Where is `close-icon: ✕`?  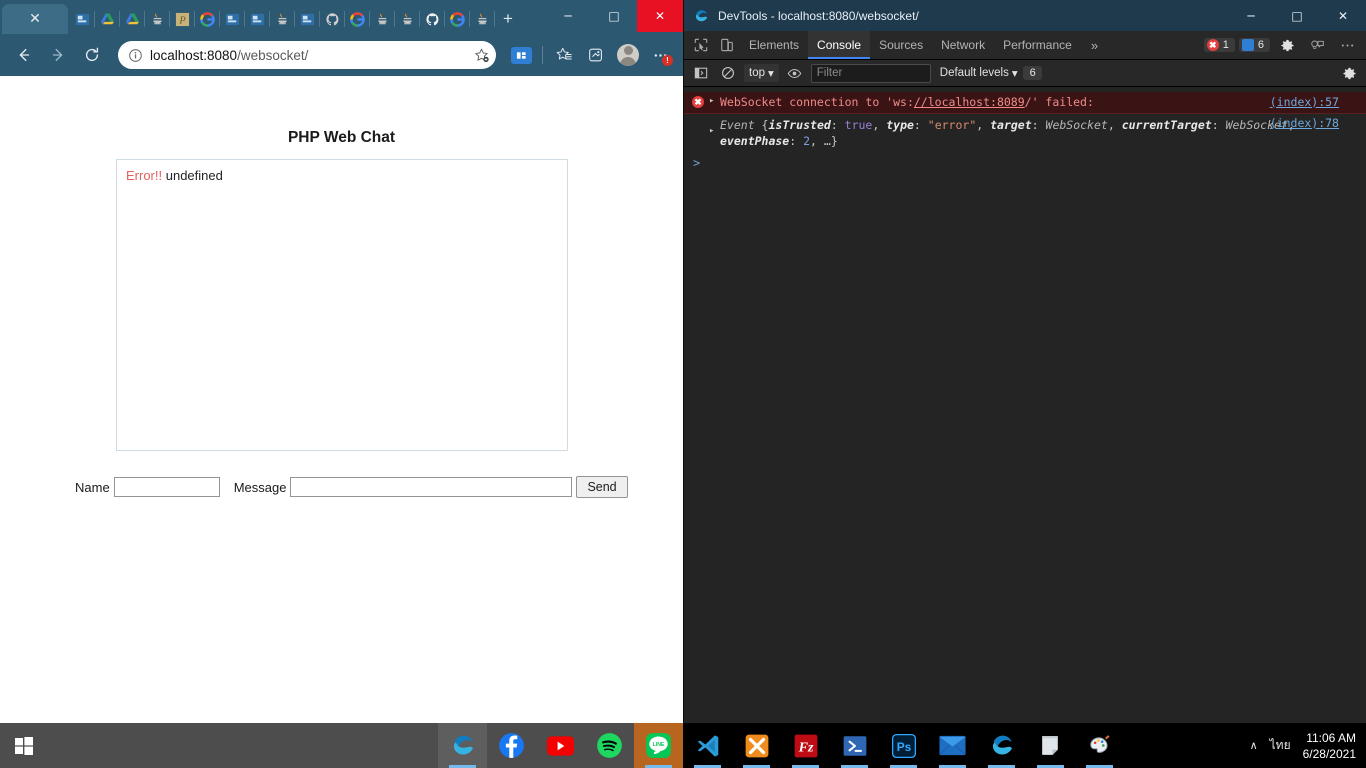 close-icon: ✕ is located at coordinates (35, 19).